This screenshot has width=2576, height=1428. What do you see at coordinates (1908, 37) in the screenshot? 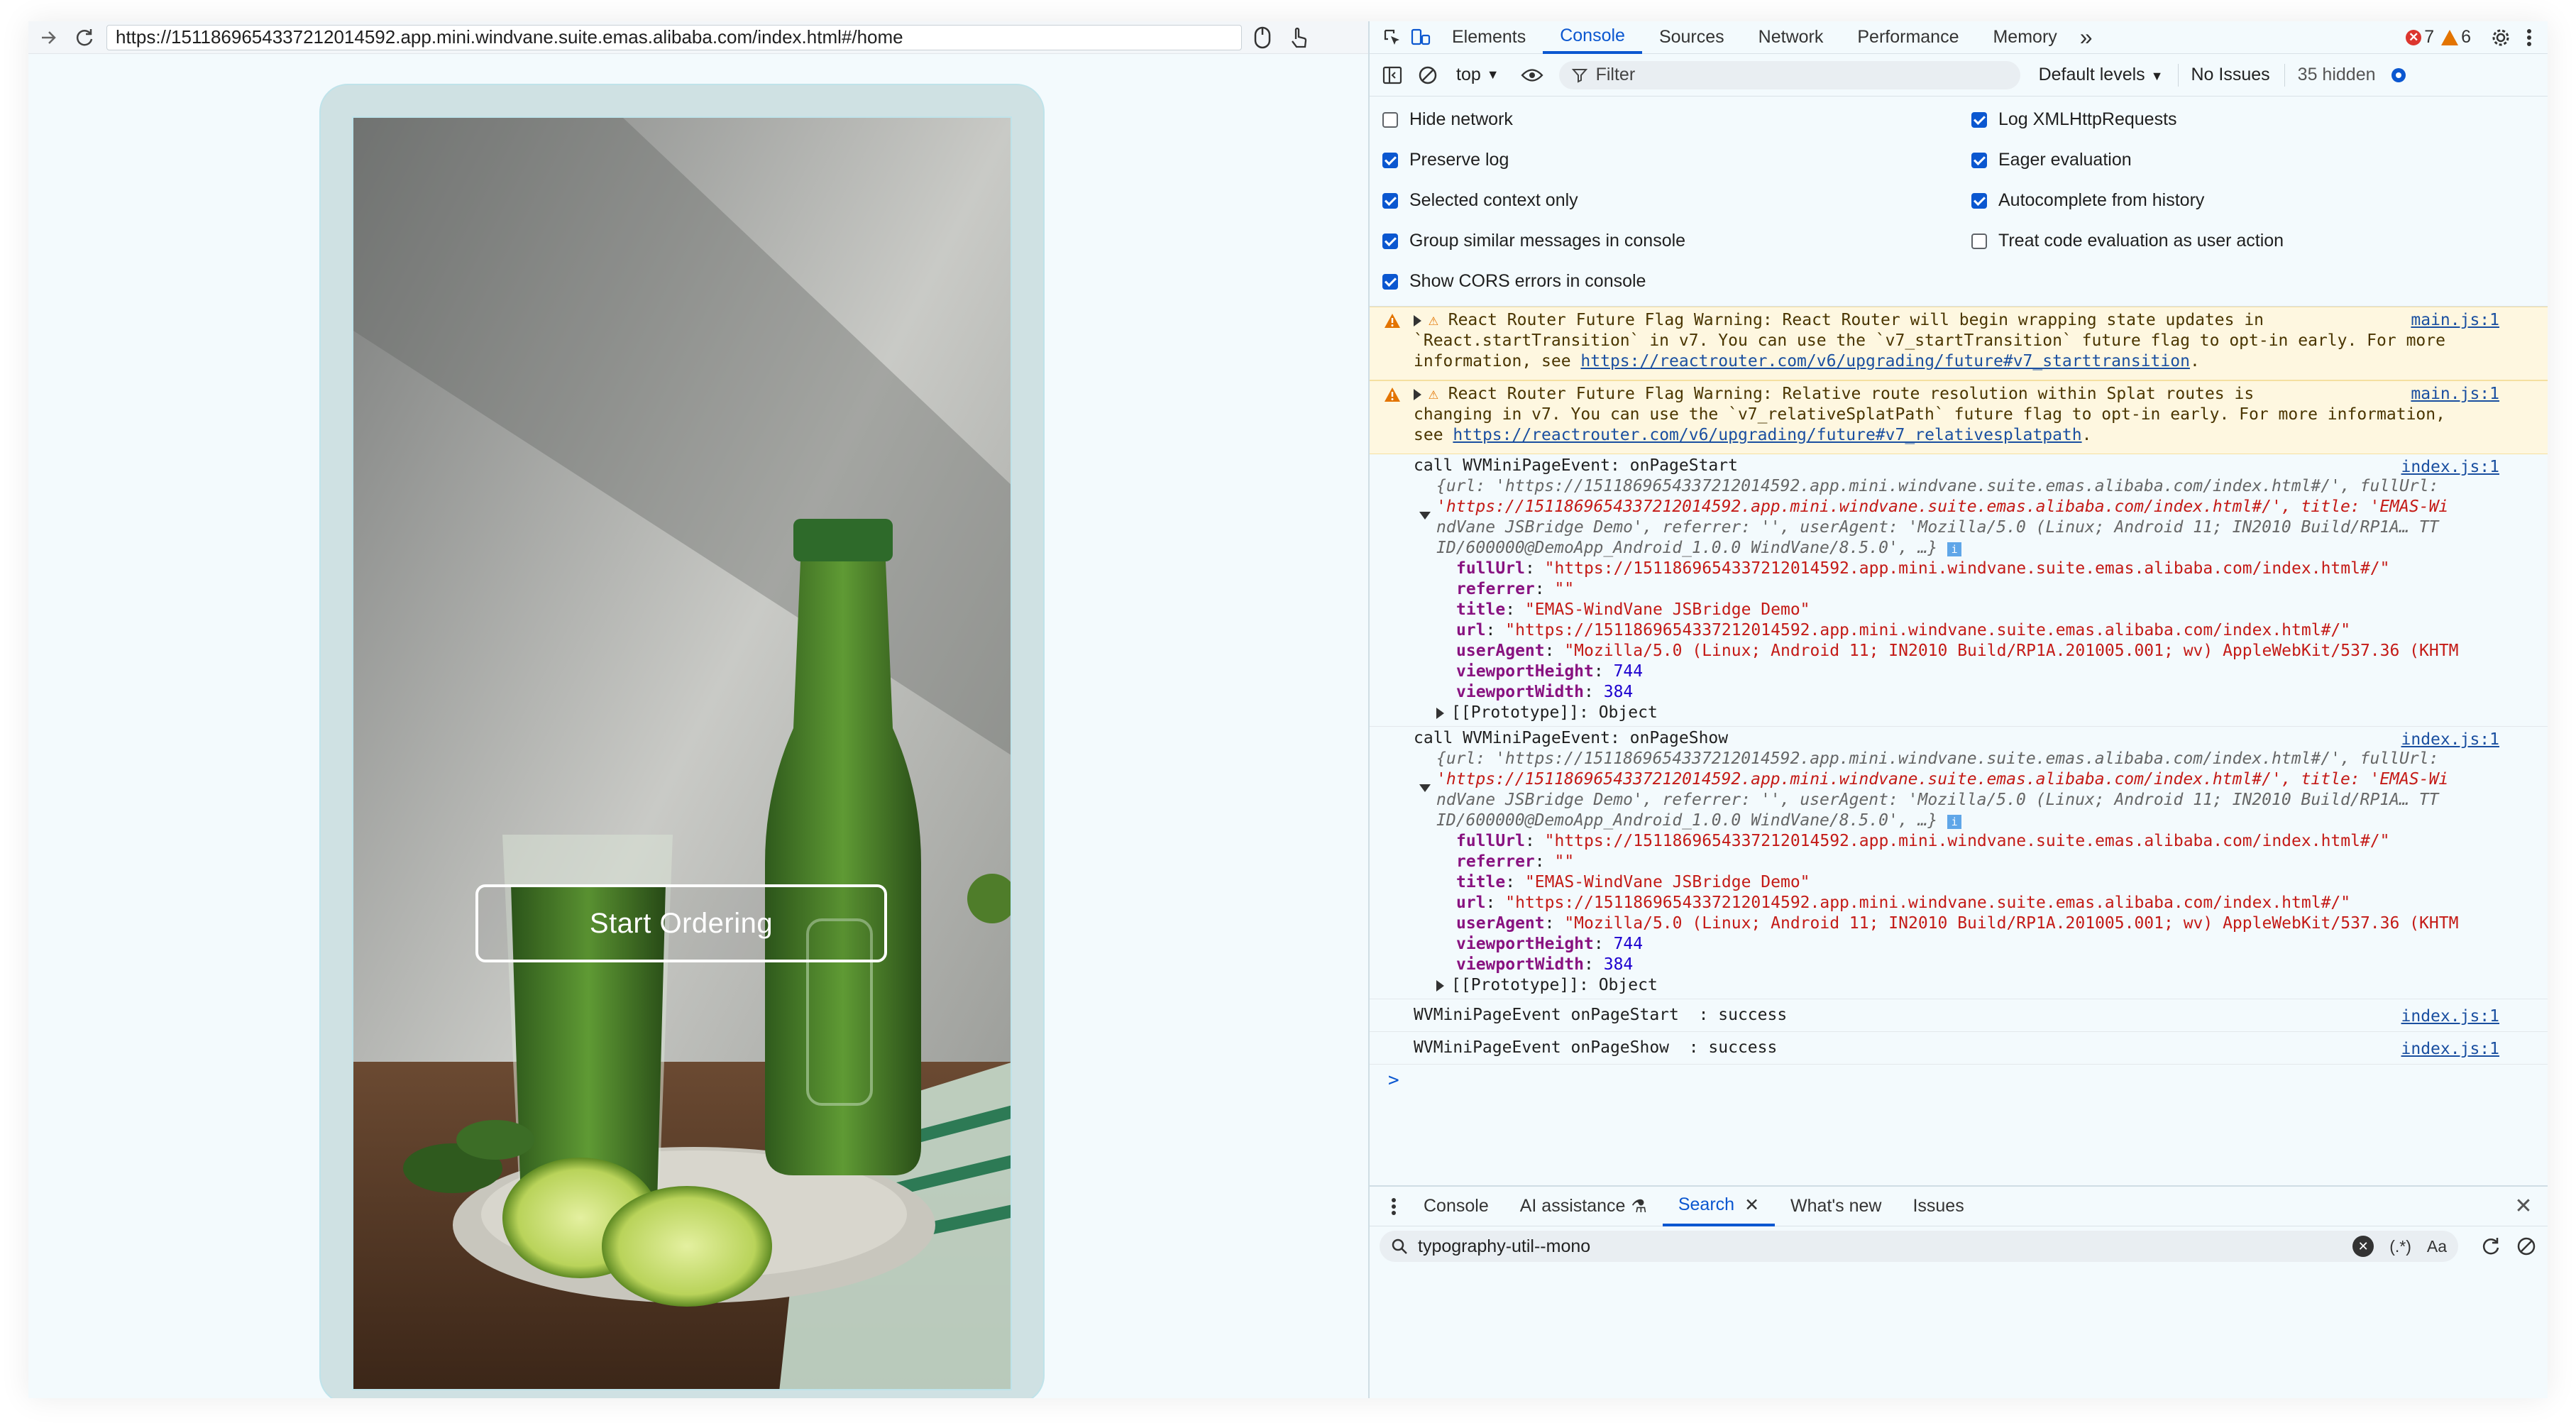
I see `tab-performance: Performance` at bounding box center [1908, 37].